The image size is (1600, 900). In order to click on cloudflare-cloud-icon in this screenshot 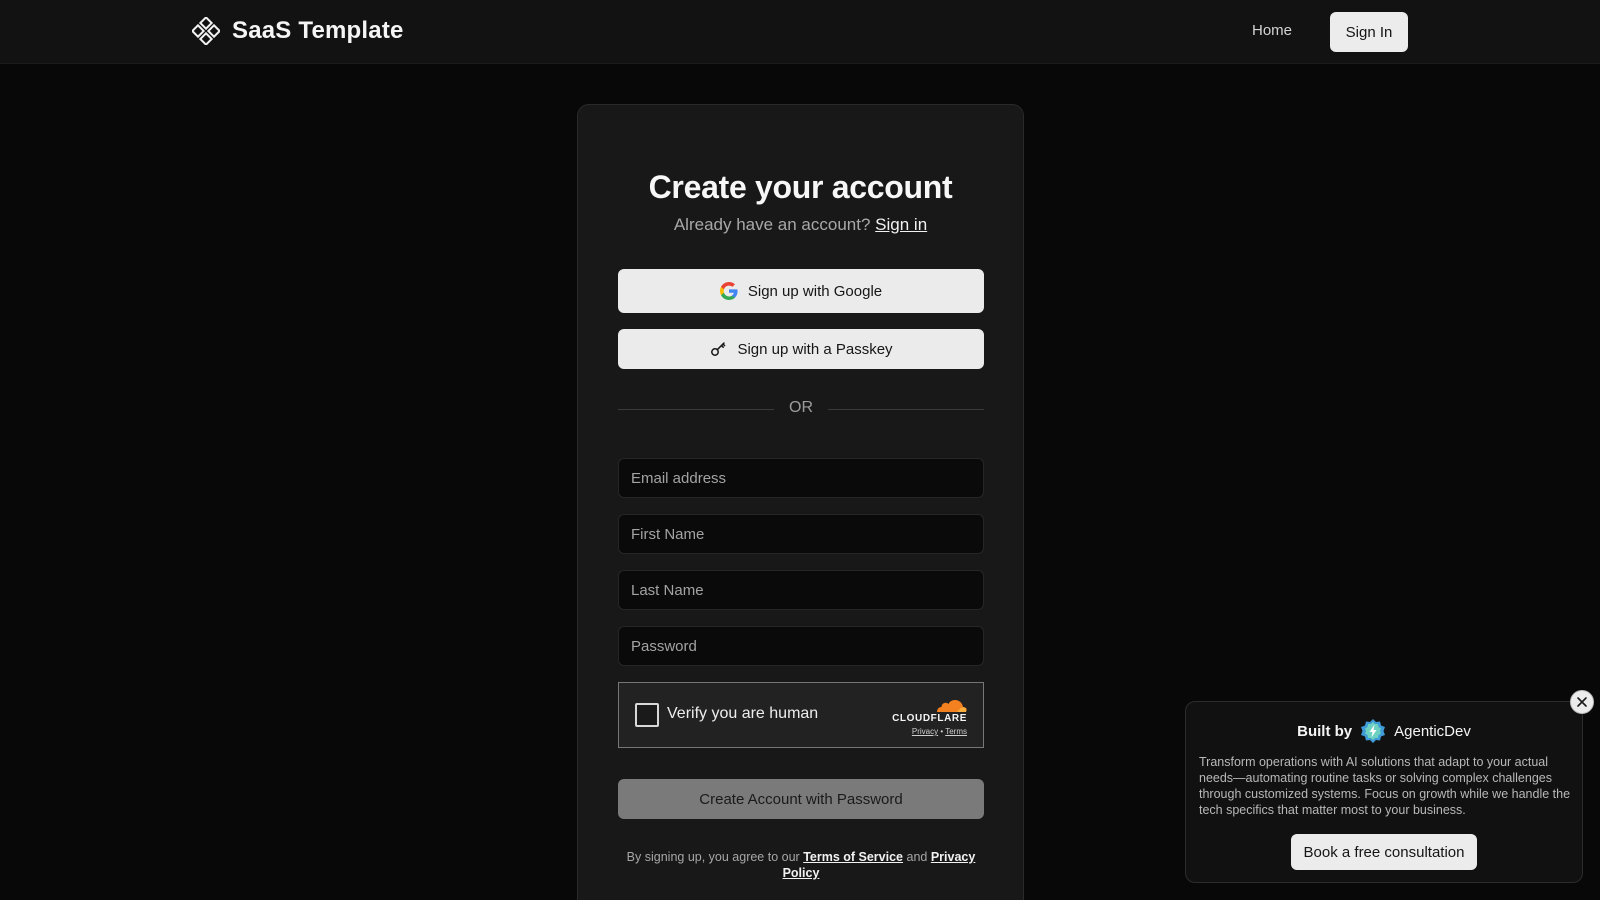, I will do `click(952, 706)`.